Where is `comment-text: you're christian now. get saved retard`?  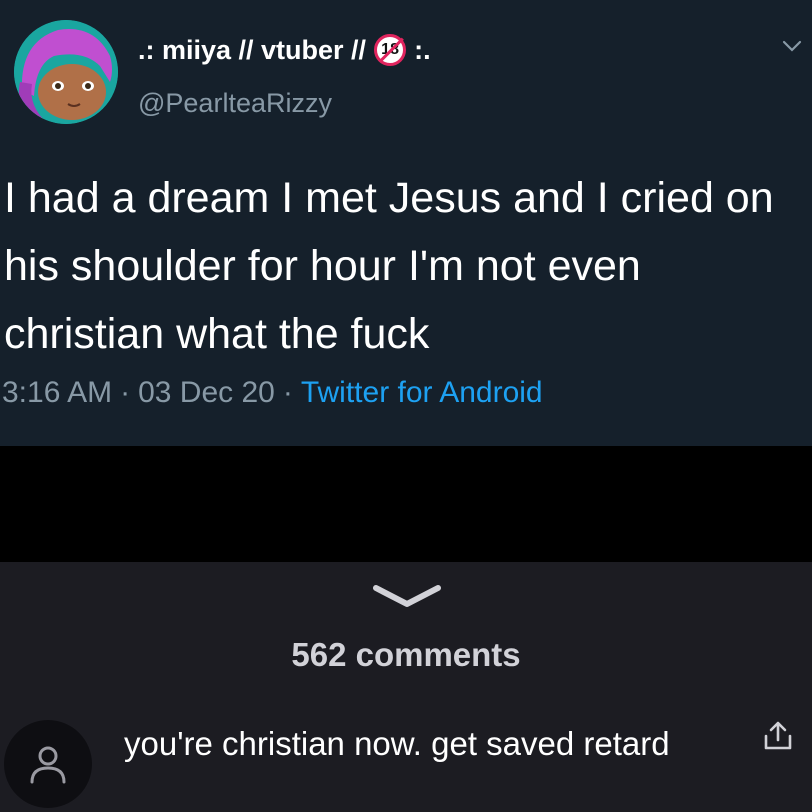
comment-text: you're christian now. get saved retard is located at coordinates (397, 743).